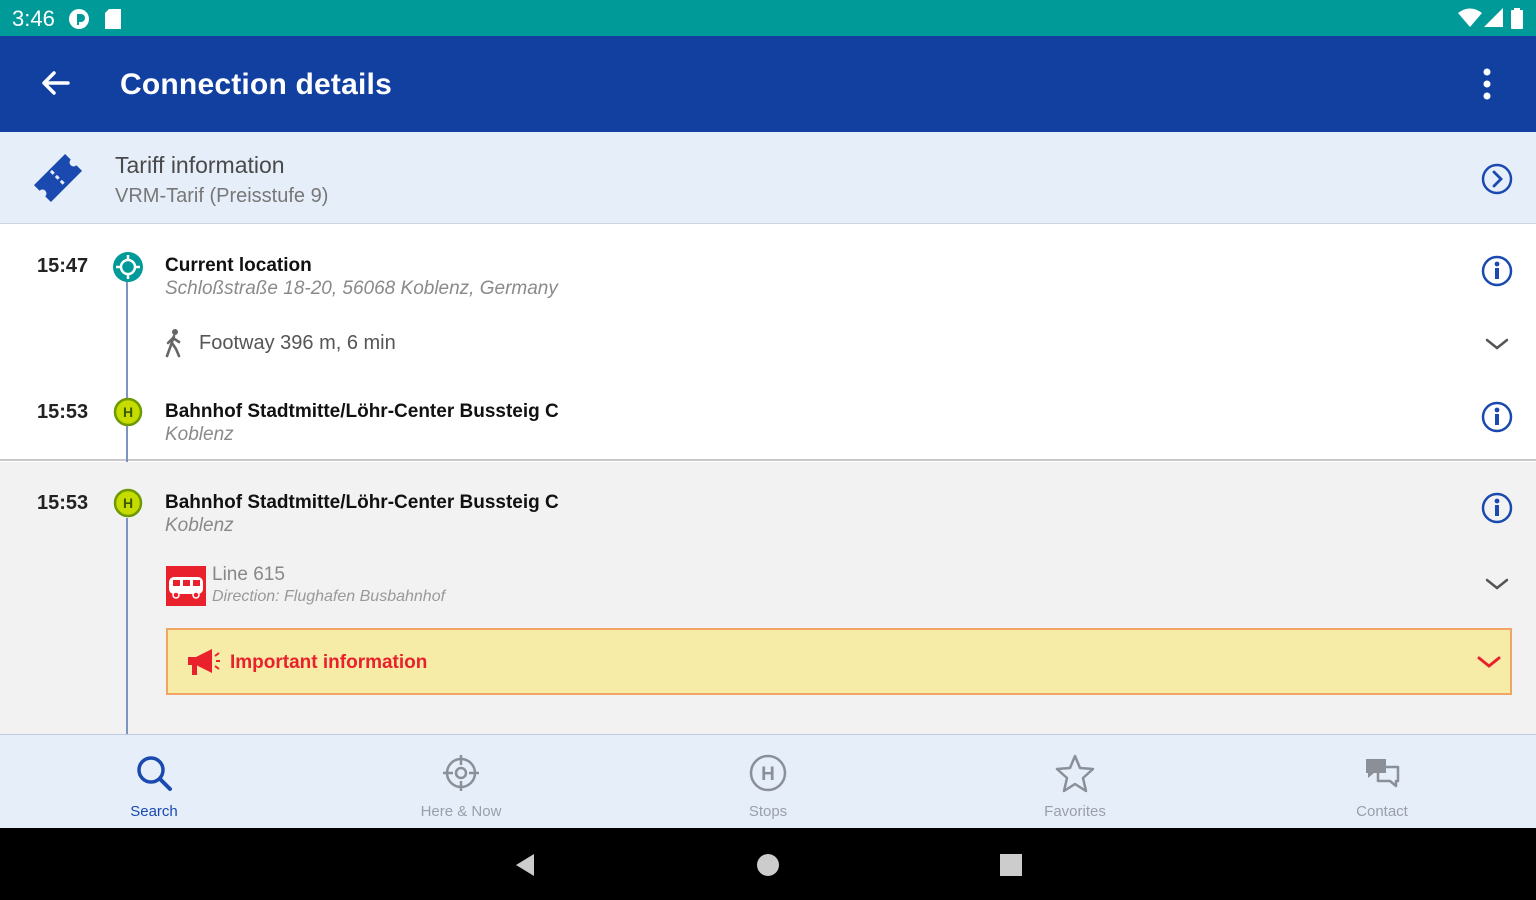  What do you see at coordinates (58, 180) in the screenshot?
I see `ticket-icon` at bounding box center [58, 180].